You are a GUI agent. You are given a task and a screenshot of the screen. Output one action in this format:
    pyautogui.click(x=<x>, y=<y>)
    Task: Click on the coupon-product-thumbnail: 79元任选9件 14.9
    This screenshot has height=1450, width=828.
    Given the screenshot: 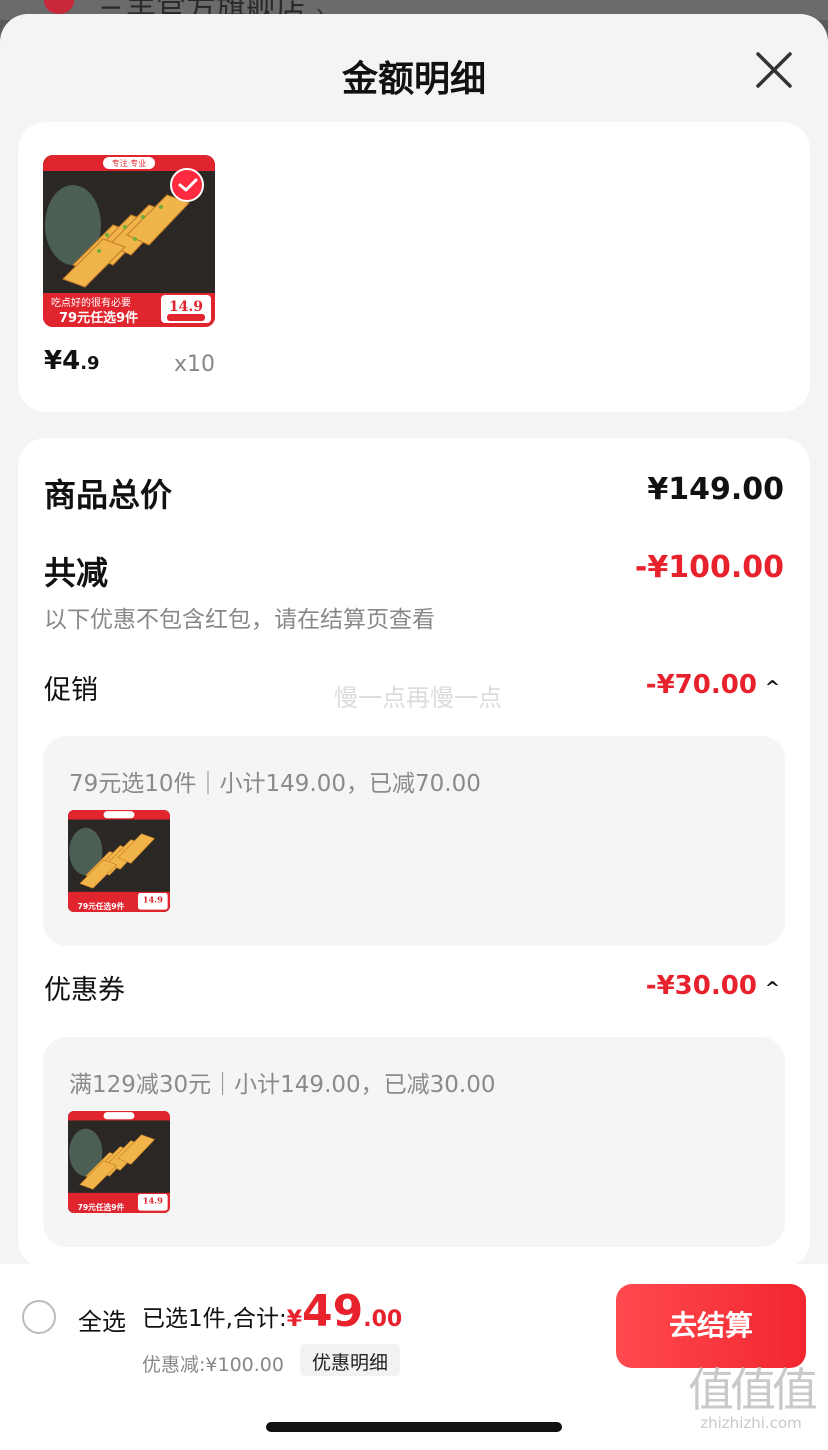 What is the action you would take?
    pyautogui.click(x=119, y=1162)
    